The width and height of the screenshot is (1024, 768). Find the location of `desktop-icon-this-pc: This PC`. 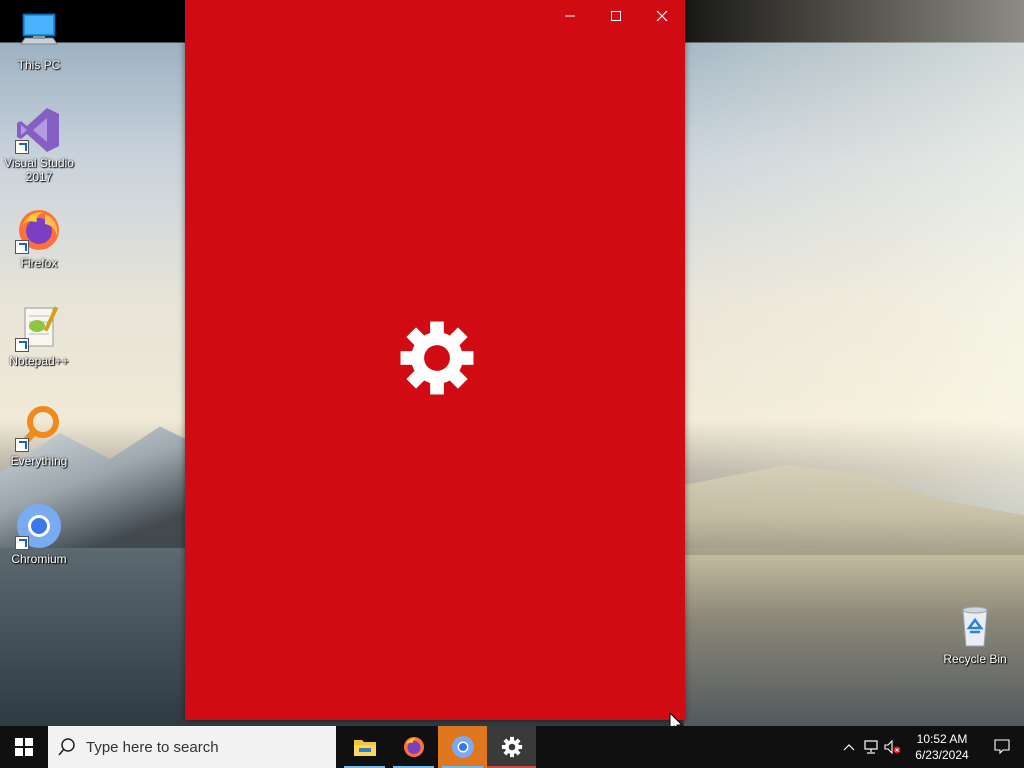

desktop-icon-this-pc: This PC is located at coordinates (39, 40).